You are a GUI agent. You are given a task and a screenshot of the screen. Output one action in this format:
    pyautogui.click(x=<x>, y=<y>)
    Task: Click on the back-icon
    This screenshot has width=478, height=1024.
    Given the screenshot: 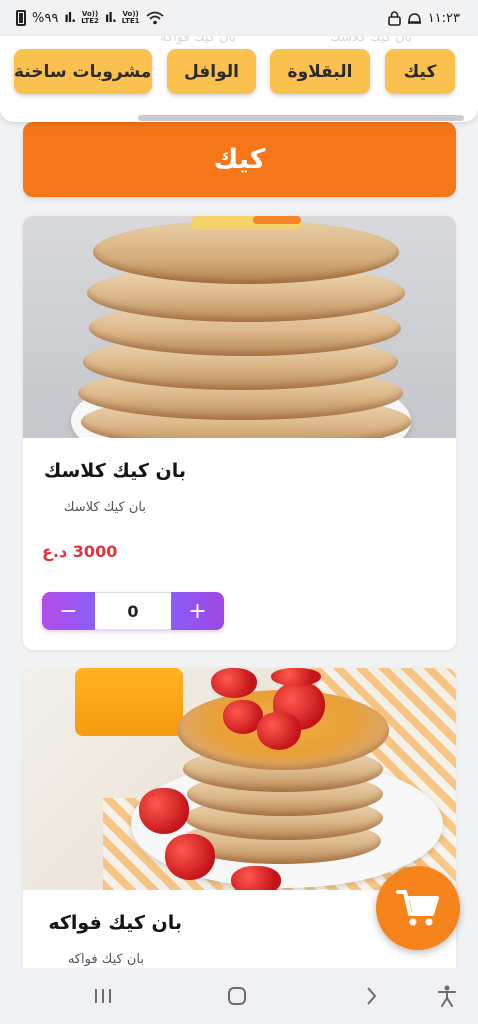 What is the action you would take?
    pyautogui.click(x=372, y=996)
    